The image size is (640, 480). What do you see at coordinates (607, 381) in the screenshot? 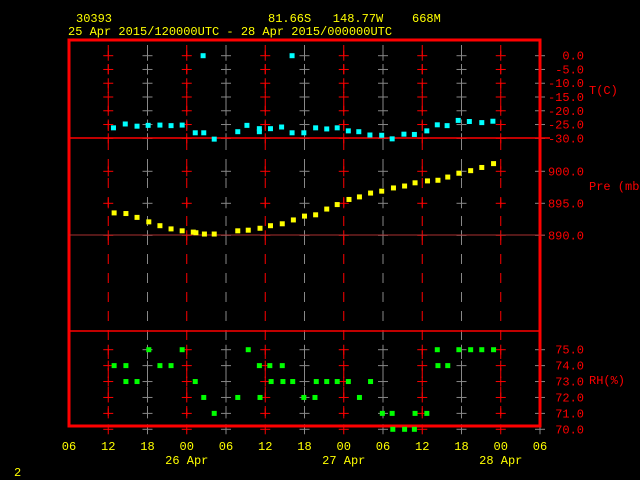
I see `y-axis-title: RH(%)` at bounding box center [607, 381].